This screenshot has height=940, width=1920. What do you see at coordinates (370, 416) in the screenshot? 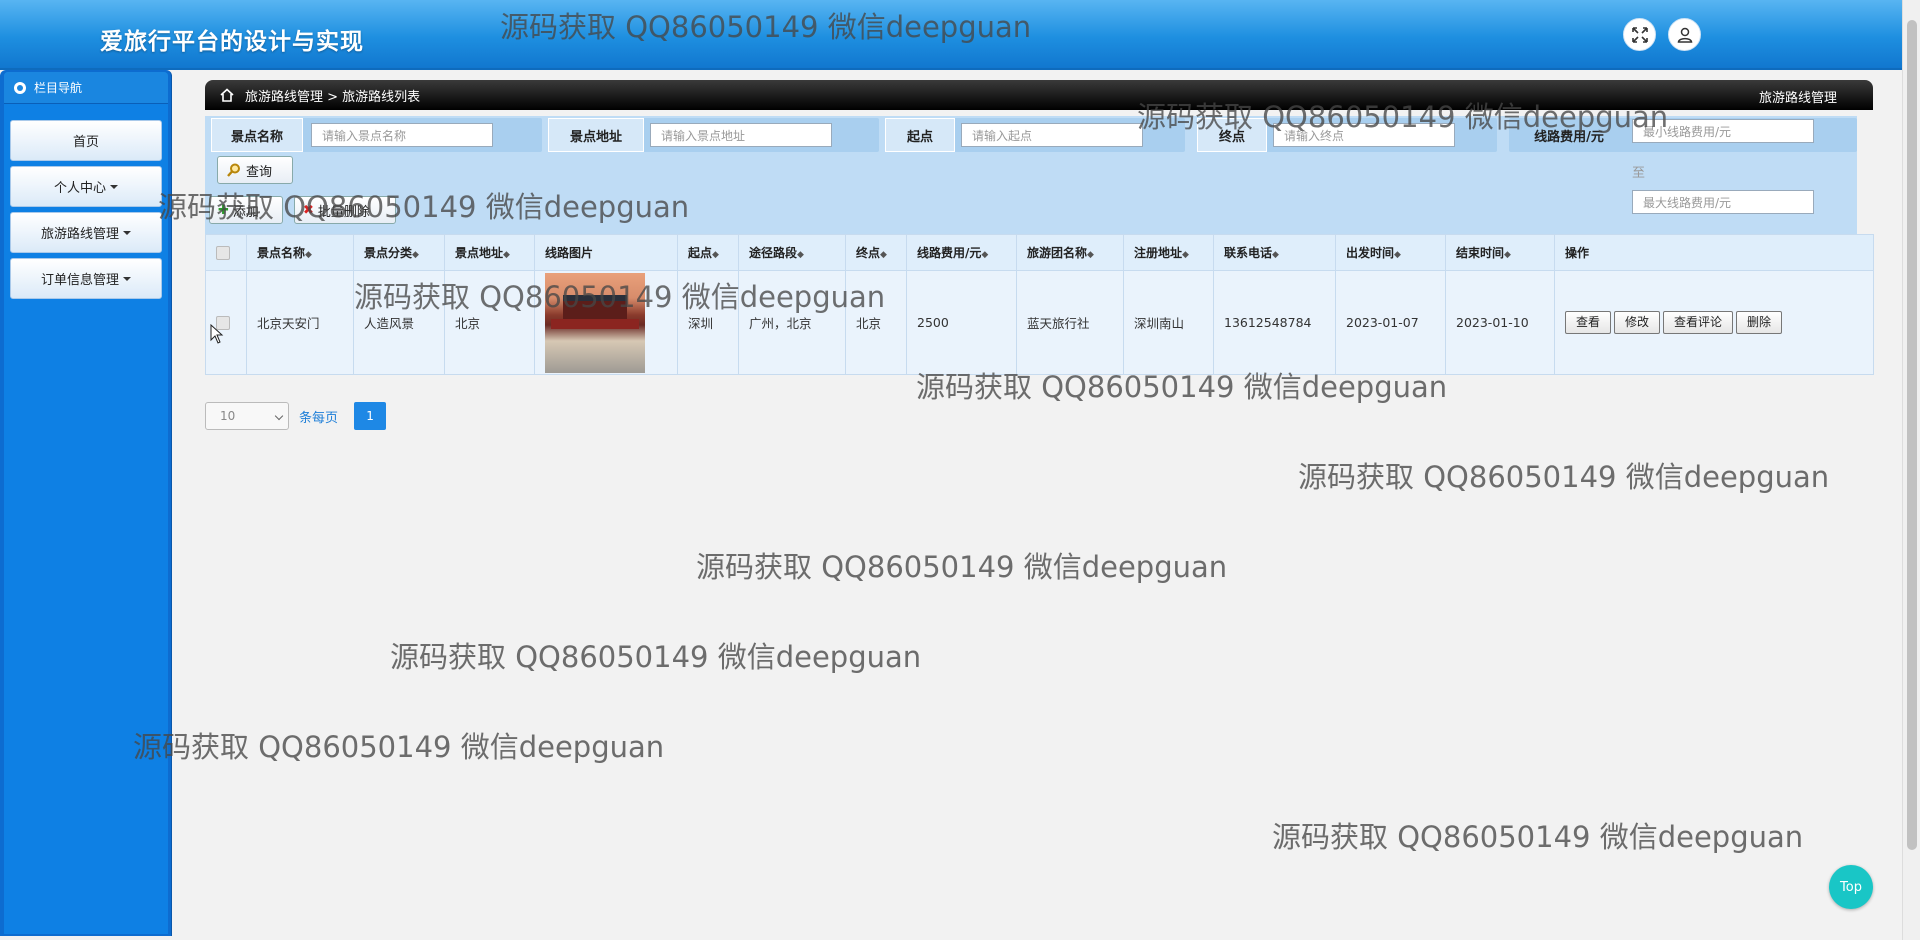
I see `page-number-current: 1` at bounding box center [370, 416].